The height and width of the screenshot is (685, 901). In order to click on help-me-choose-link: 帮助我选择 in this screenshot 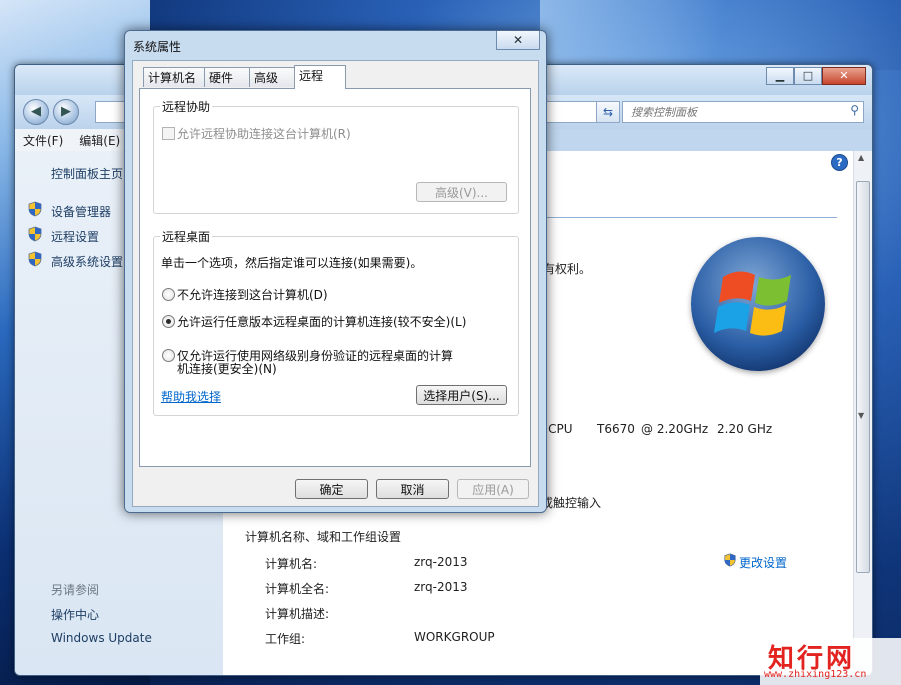, I will do `click(191, 396)`.